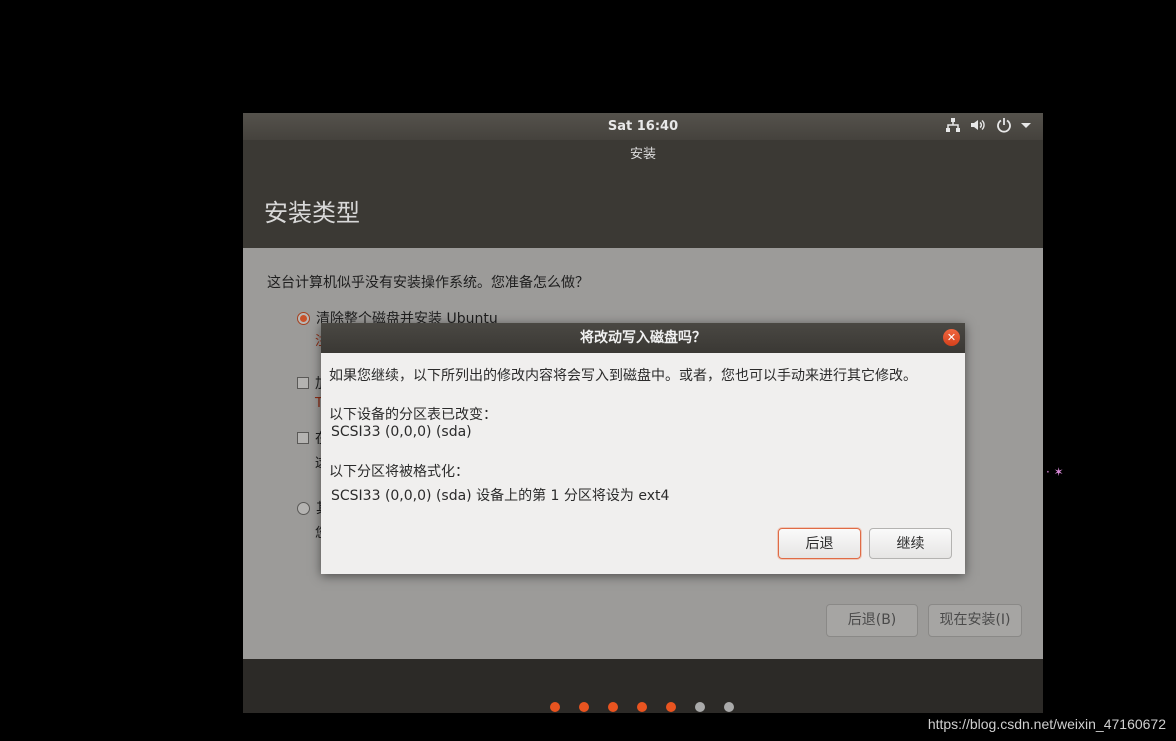  What do you see at coordinates (978, 126) in the screenshot?
I see `volume-icon` at bounding box center [978, 126].